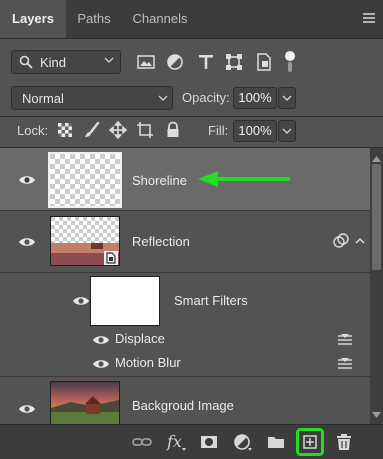 The image size is (383, 459). I want to click on layer-row-background: Backgroud Image, so click(185, 401).